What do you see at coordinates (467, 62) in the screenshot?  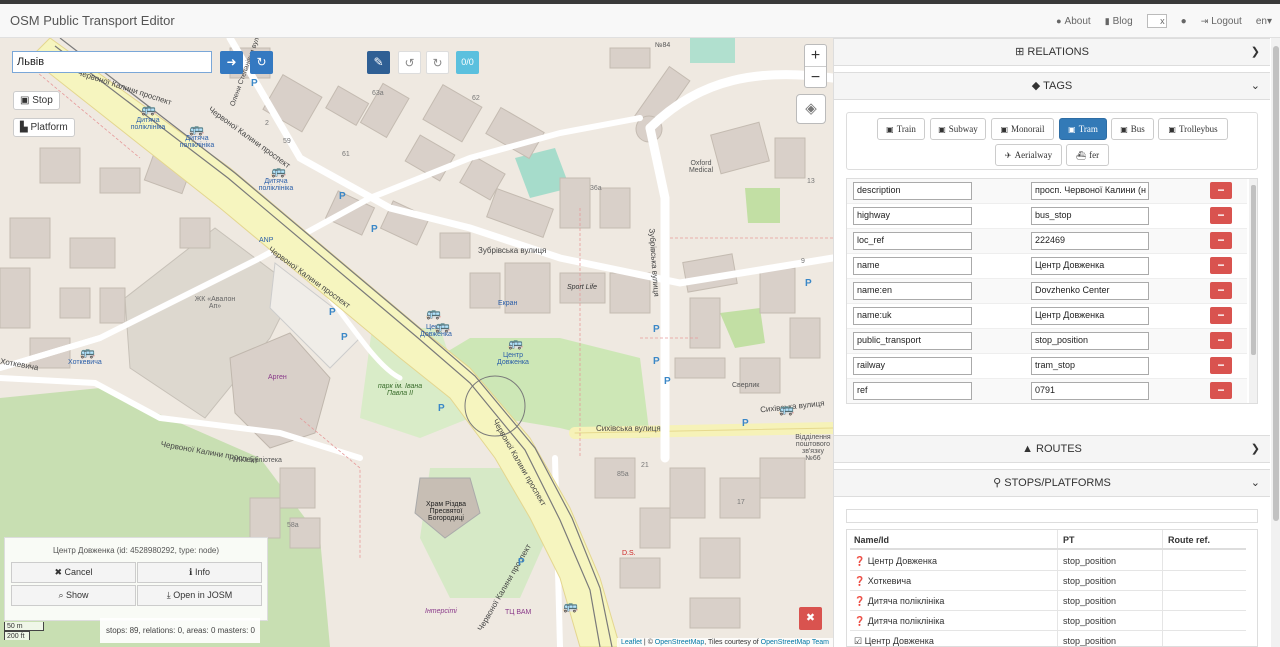 I see `changes-badge-button: 0/0` at bounding box center [467, 62].